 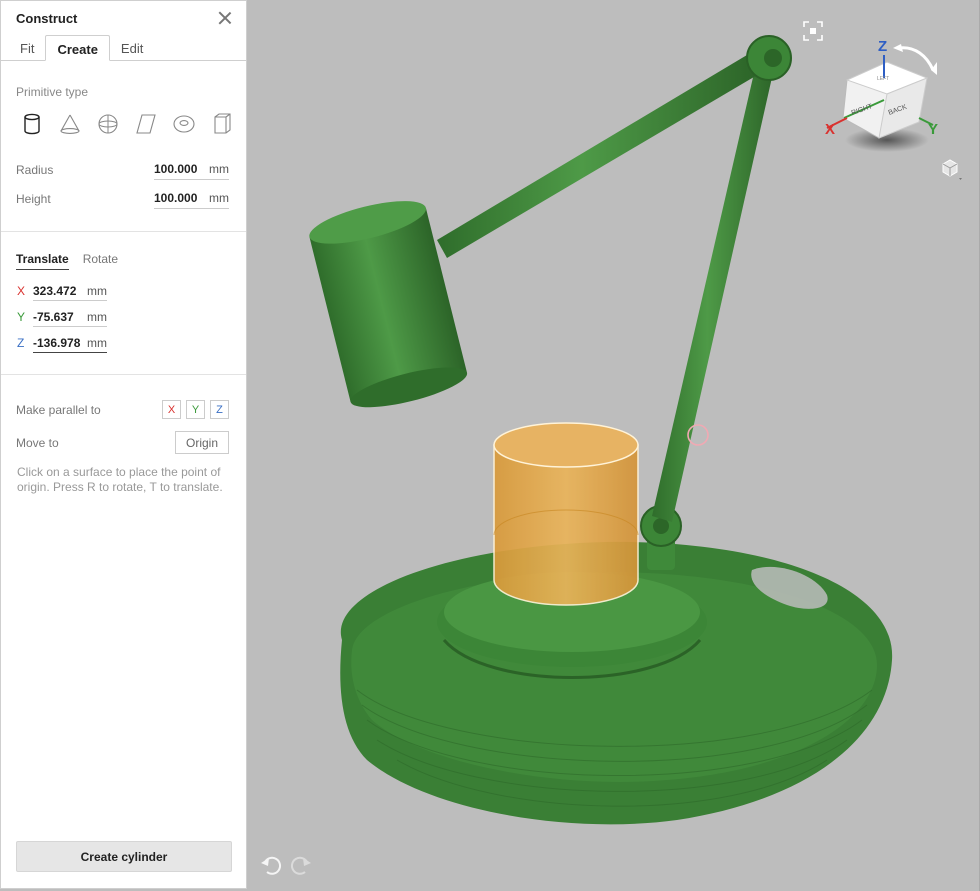 I want to click on parallel-x-button: X, so click(x=171, y=409).